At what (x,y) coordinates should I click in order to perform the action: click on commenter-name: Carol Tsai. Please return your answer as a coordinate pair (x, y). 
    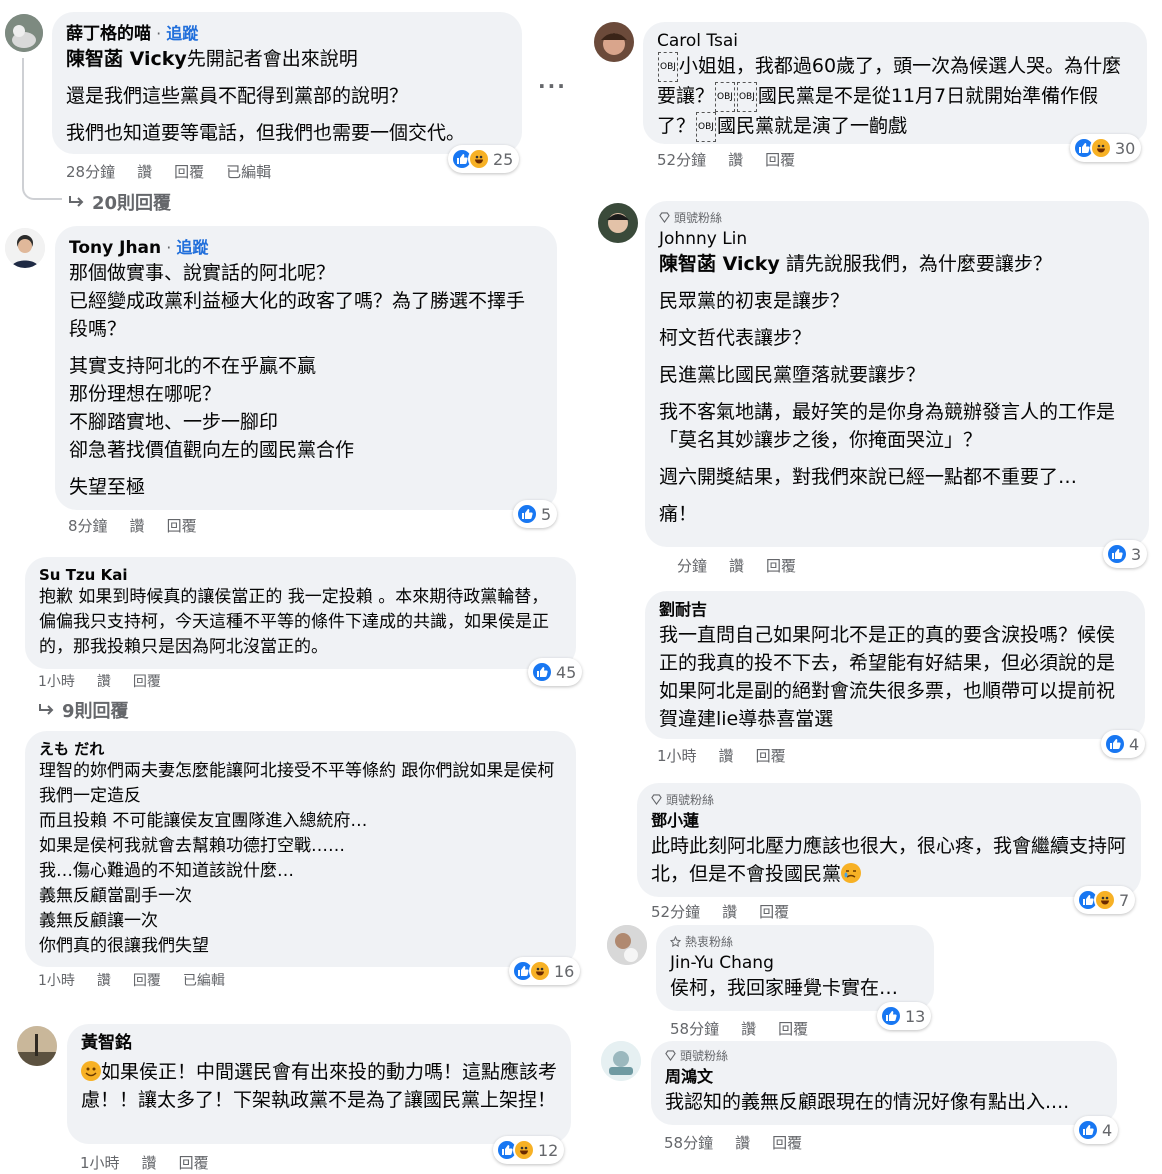
    Looking at the image, I should click on (895, 41).